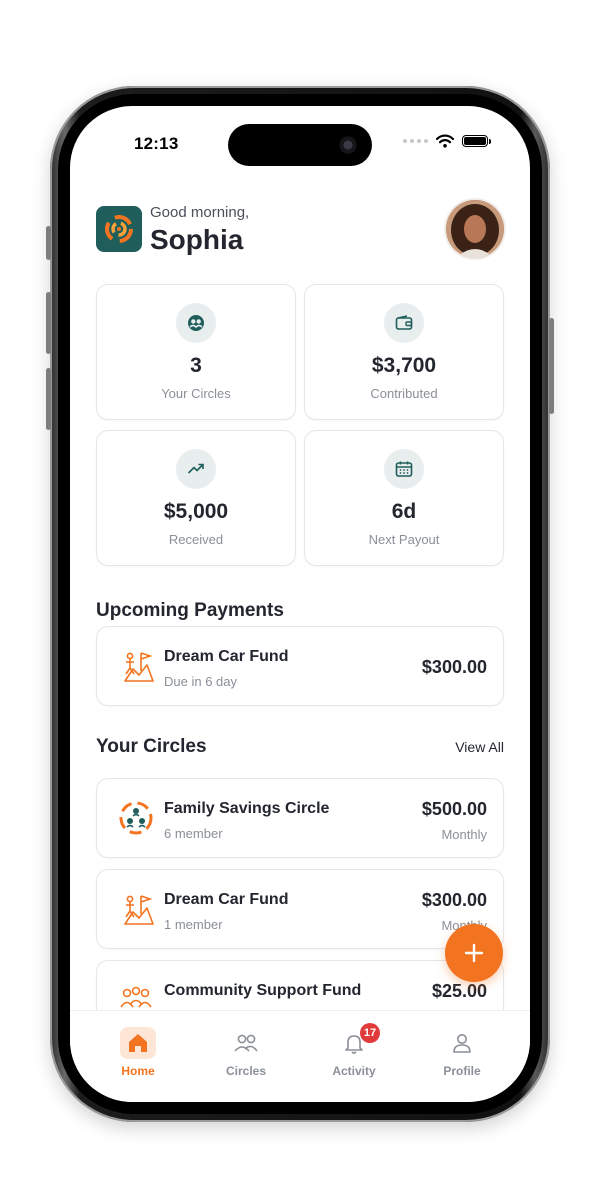 This screenshot has width=600, height=1200. What do you see at coordinates (196, 393) in the screenshot?
I see `stat-label: Your Circles` at bounding box center [196, 393].